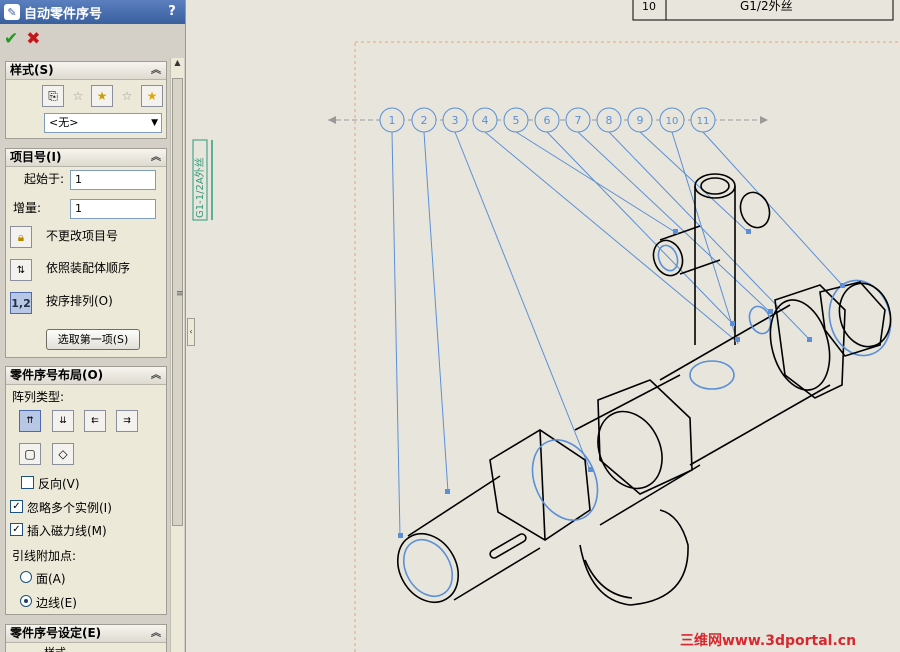  I want to click on panel-scrollbar: ▲ ≡, so click(177, 355).